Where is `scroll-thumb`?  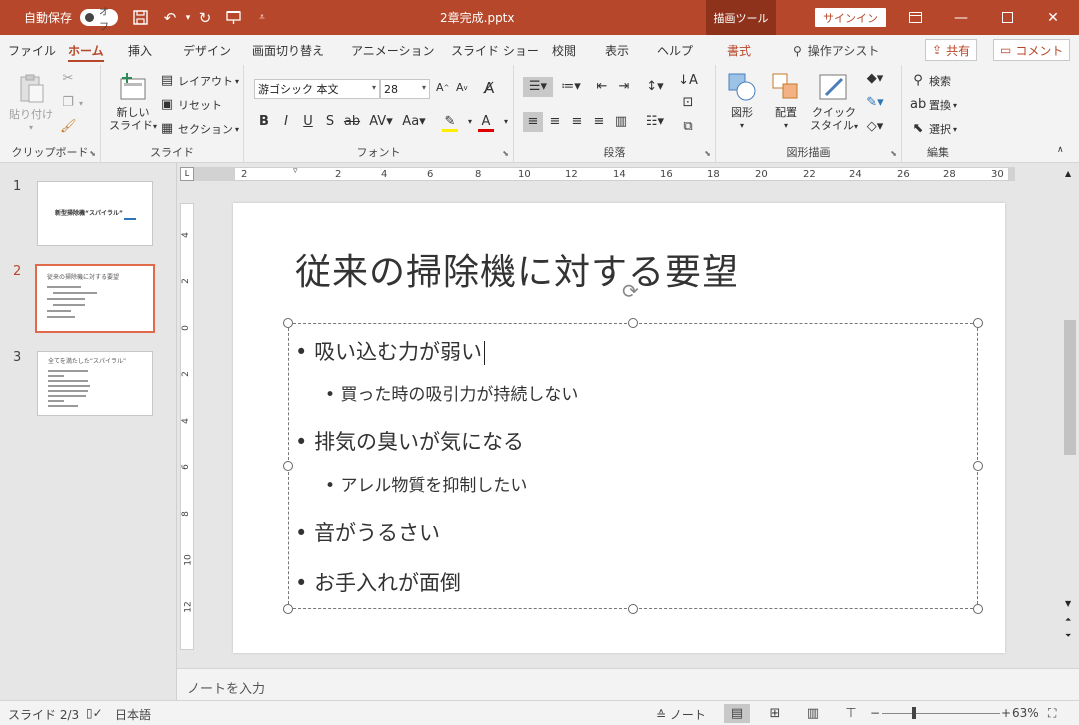
scroll-thumb is located at coordinates (1070, 387).